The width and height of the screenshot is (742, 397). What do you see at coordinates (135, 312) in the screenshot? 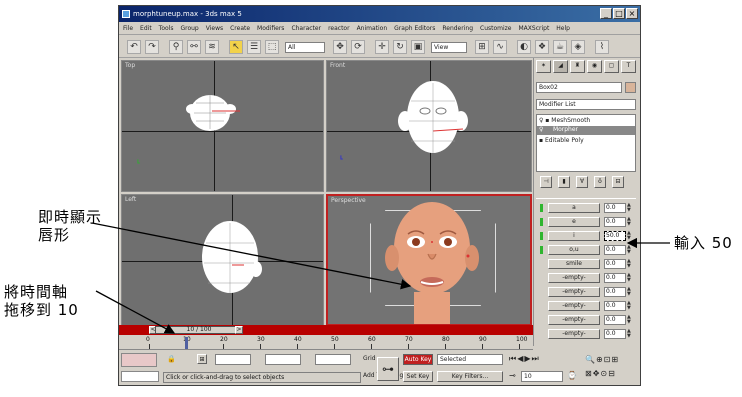
I see `arrow-to-time-slider` at bounding box center [135, 312].